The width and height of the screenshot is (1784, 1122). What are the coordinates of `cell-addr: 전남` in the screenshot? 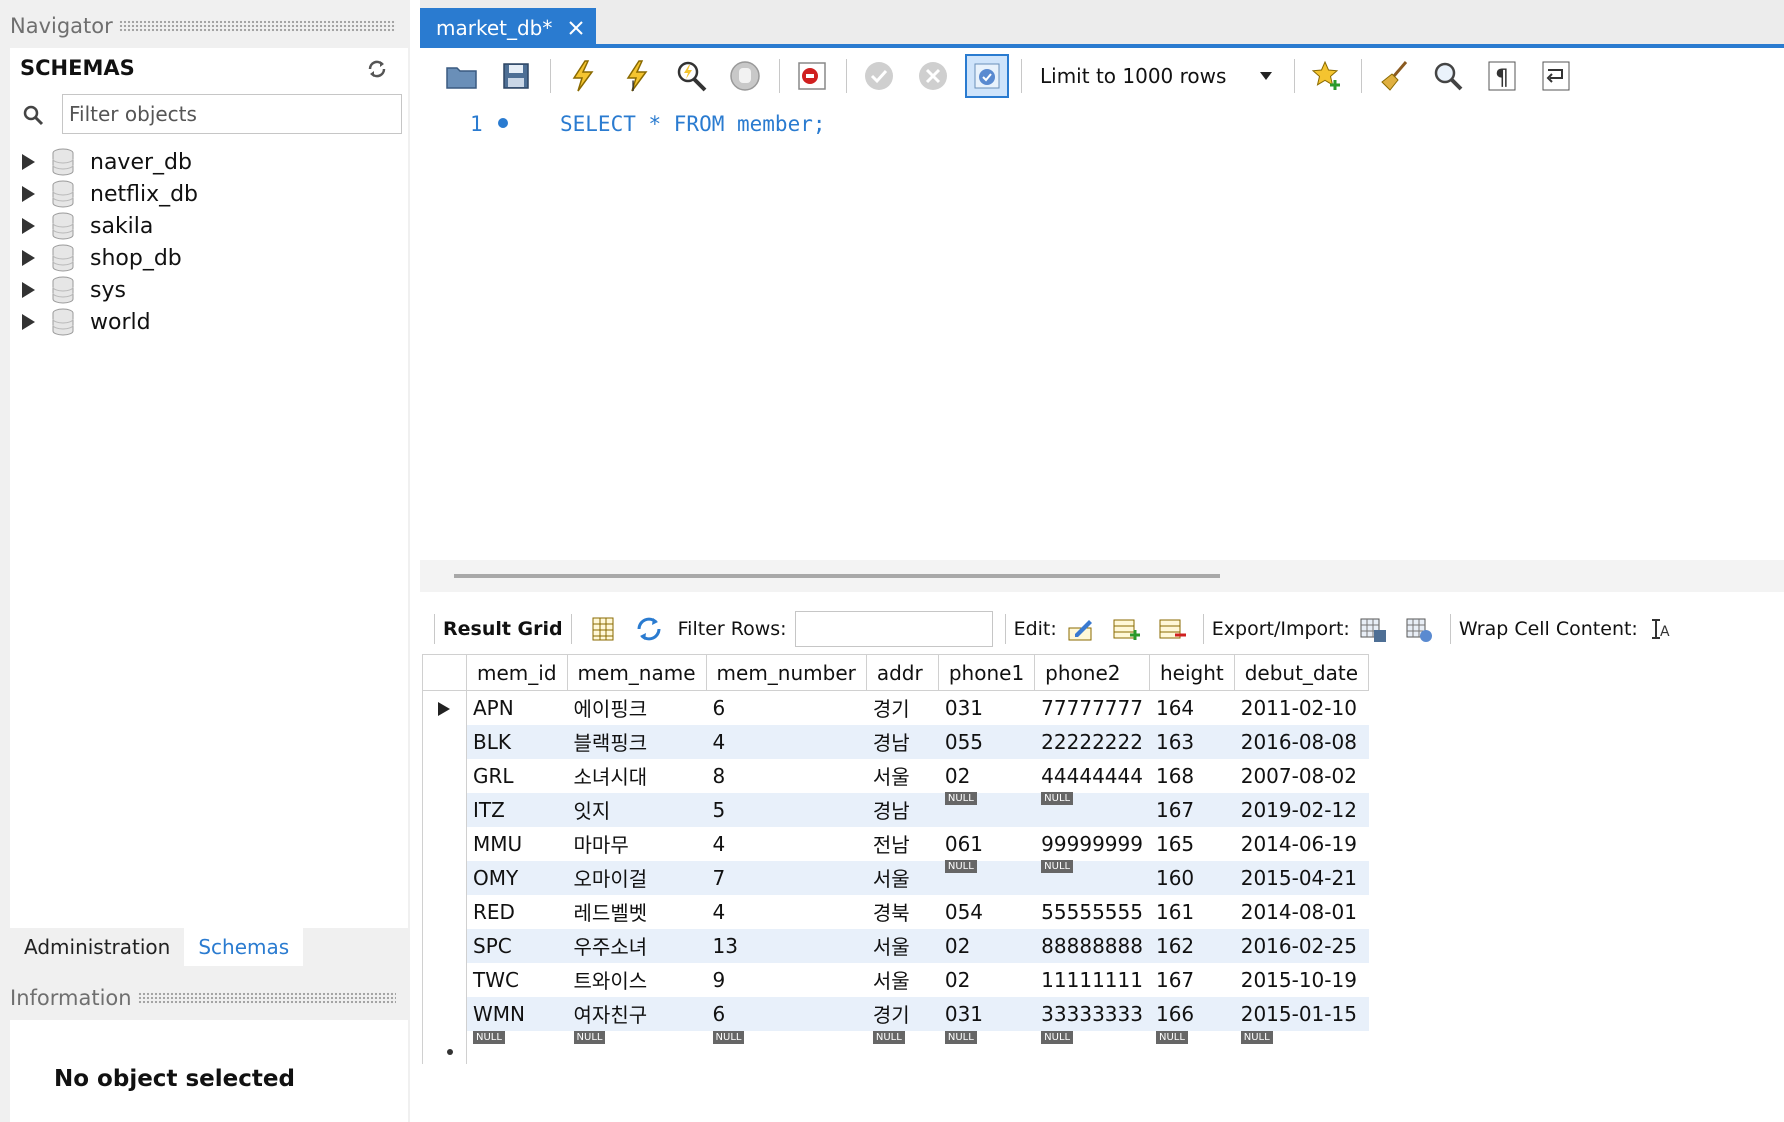 It's located at (902, 843).